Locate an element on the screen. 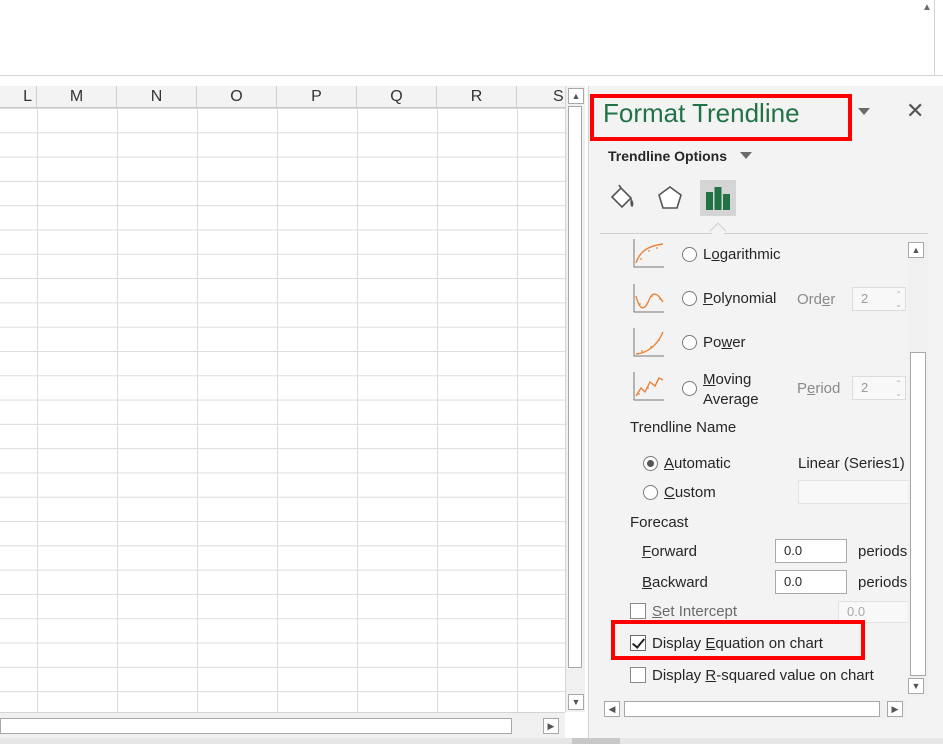  bar-chart-icon is located at coordinates (718, 198).